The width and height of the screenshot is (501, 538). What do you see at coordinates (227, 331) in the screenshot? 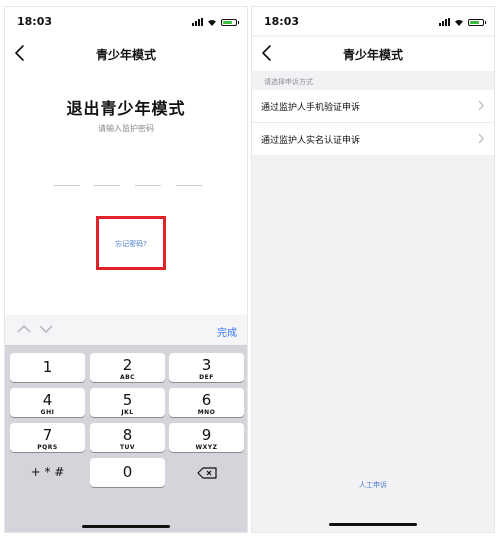
I see `done-button: 完成` at bounding box center [227, 331].